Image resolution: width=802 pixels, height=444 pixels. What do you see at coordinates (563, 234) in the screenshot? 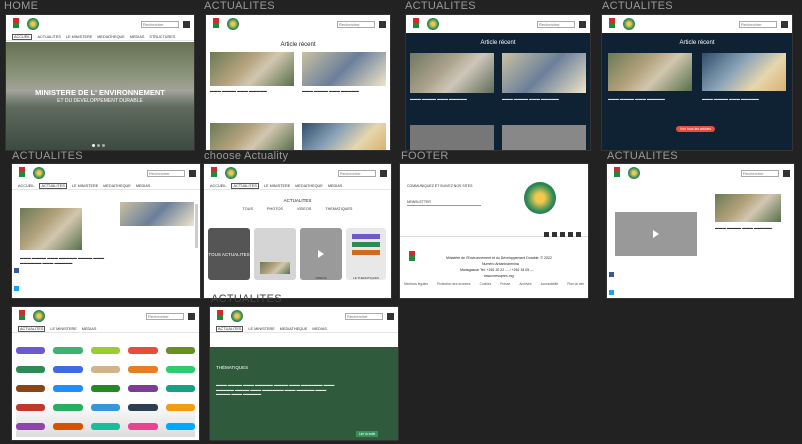
I see `footer-social` at bounding box center [563, 234].